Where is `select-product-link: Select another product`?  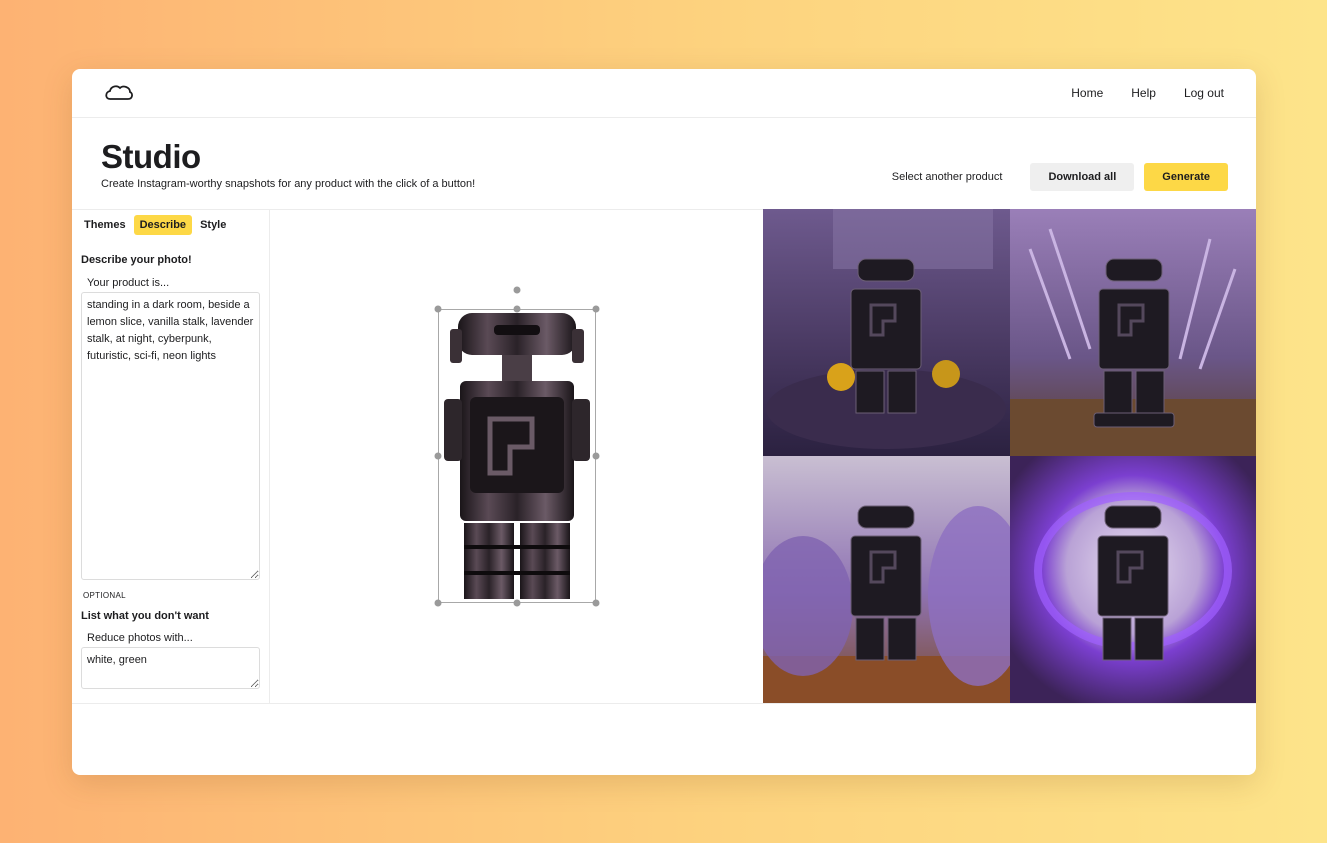 select-product-link: Select another product is located at coordinates (947, 177).